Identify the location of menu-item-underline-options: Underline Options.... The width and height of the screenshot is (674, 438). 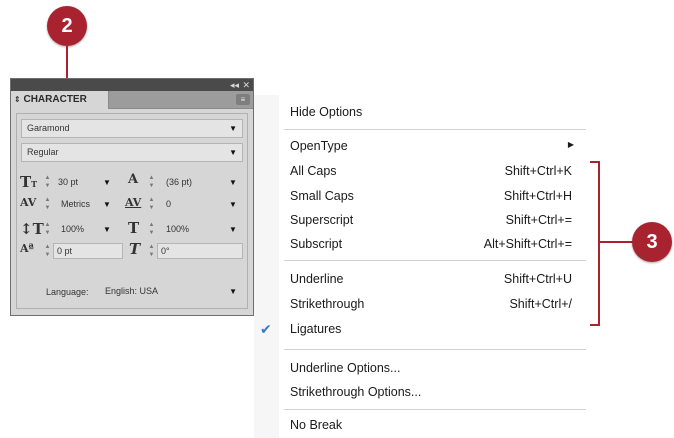
(426, 368).